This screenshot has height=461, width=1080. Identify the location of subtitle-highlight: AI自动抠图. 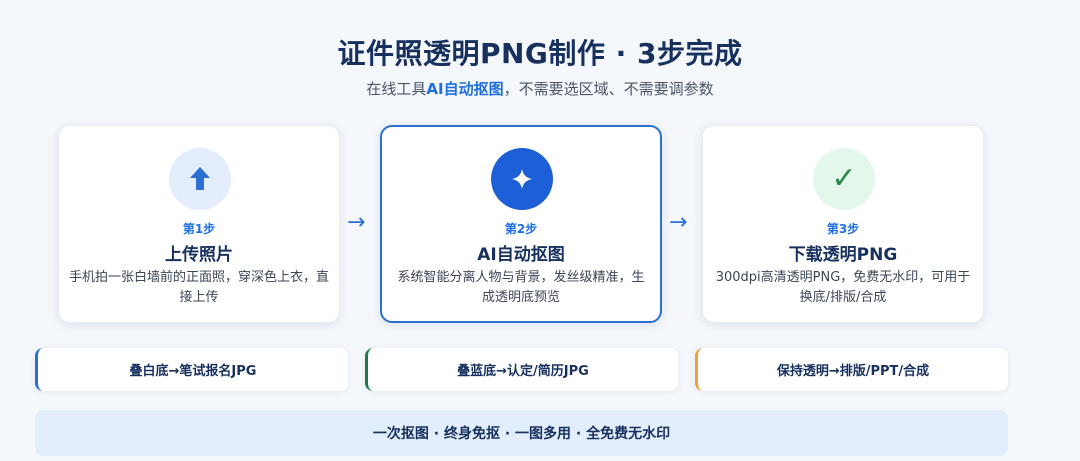
(465, 89).